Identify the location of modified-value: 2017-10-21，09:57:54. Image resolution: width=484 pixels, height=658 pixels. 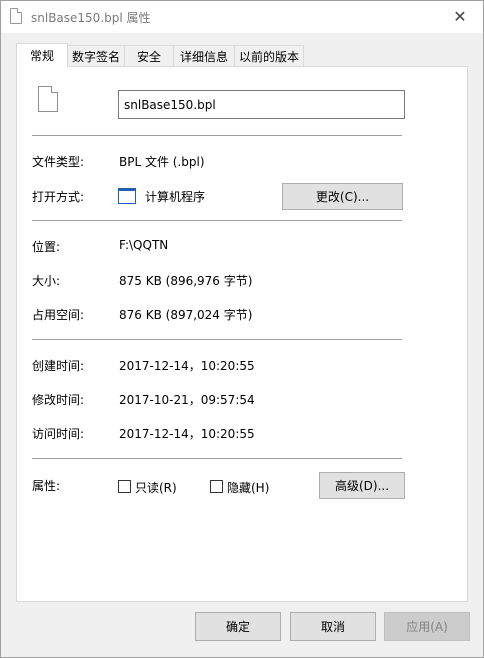
(187, 400).